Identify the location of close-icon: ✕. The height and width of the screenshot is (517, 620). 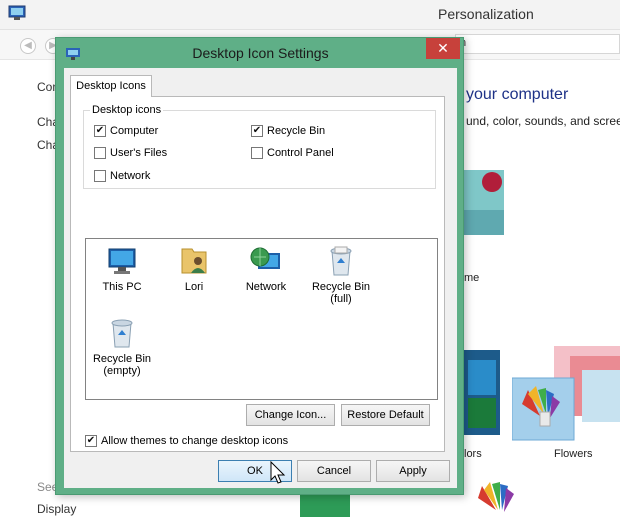
(443, 48).